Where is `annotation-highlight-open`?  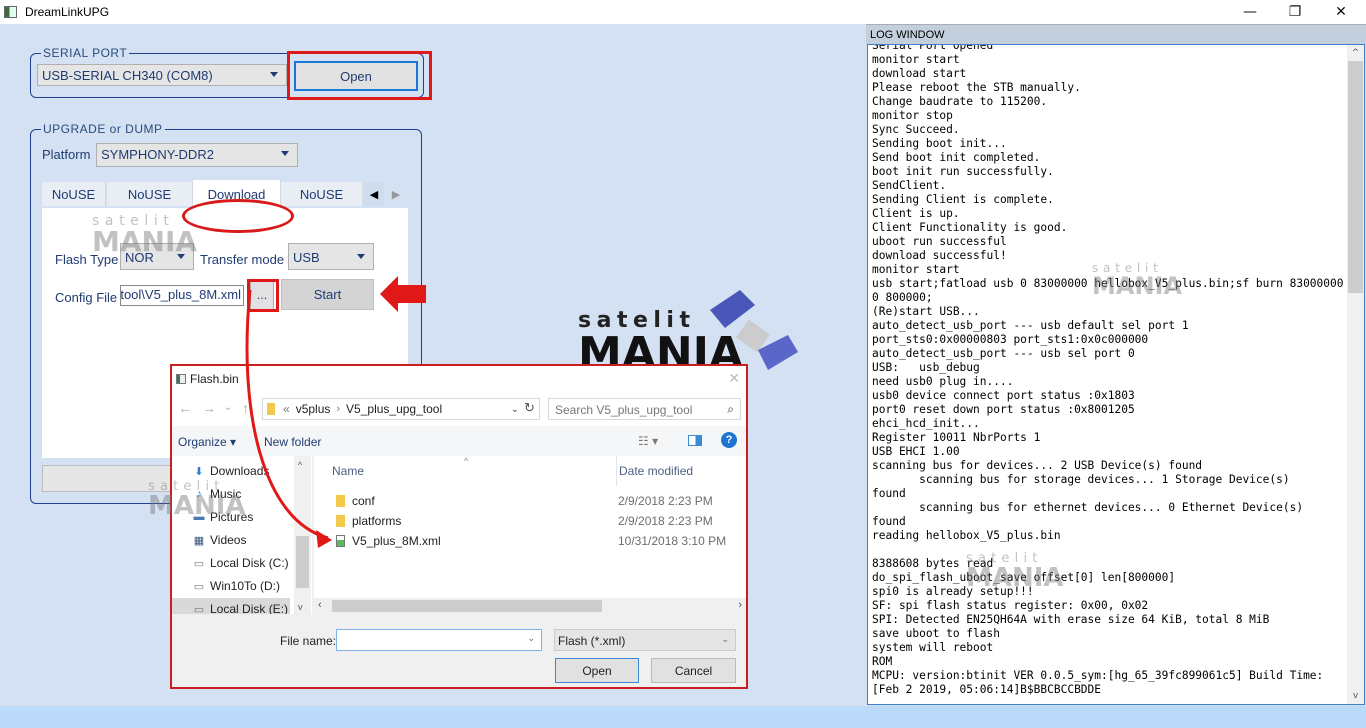 annotation-highlight-open is located at coordinates (359, 75).